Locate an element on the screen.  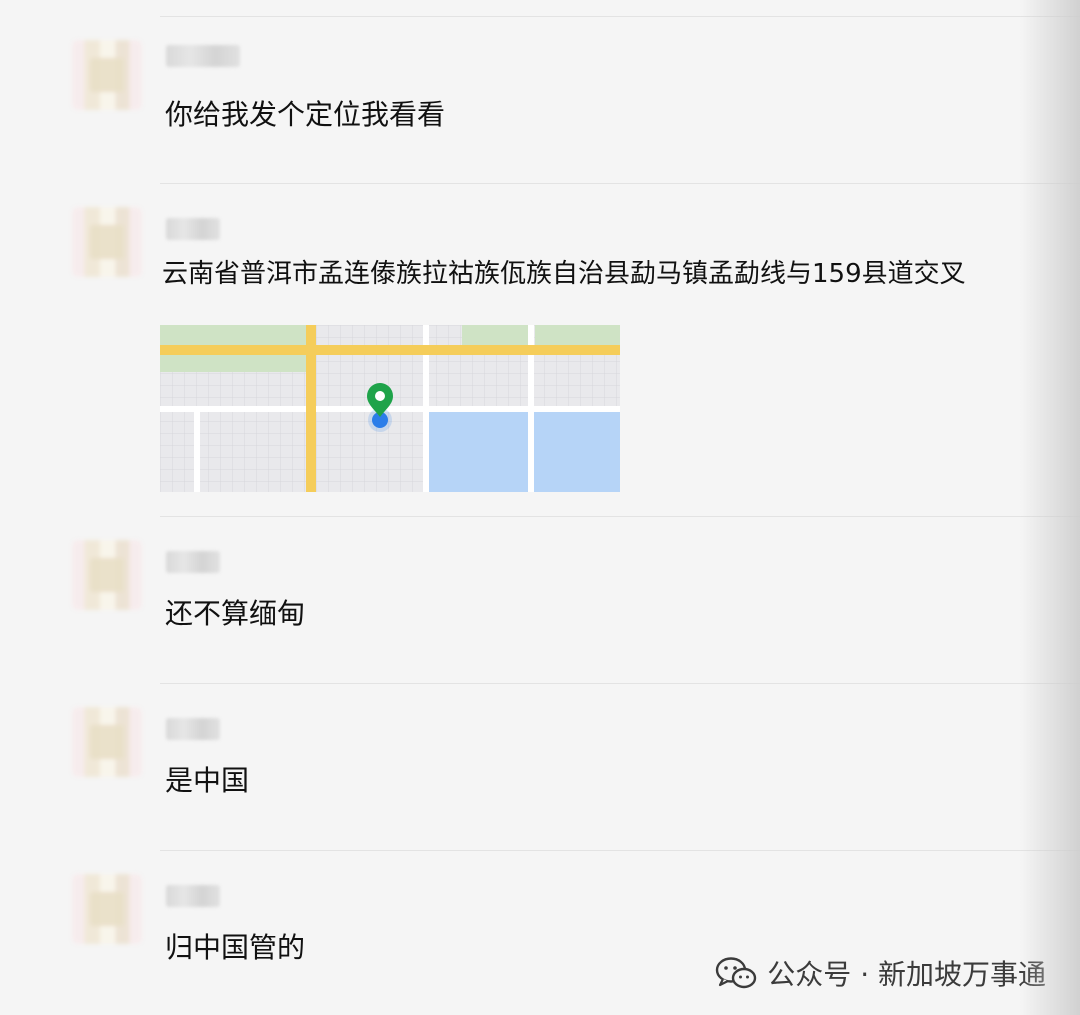
message-text: 是中国 is located at coordinates (207, 780).